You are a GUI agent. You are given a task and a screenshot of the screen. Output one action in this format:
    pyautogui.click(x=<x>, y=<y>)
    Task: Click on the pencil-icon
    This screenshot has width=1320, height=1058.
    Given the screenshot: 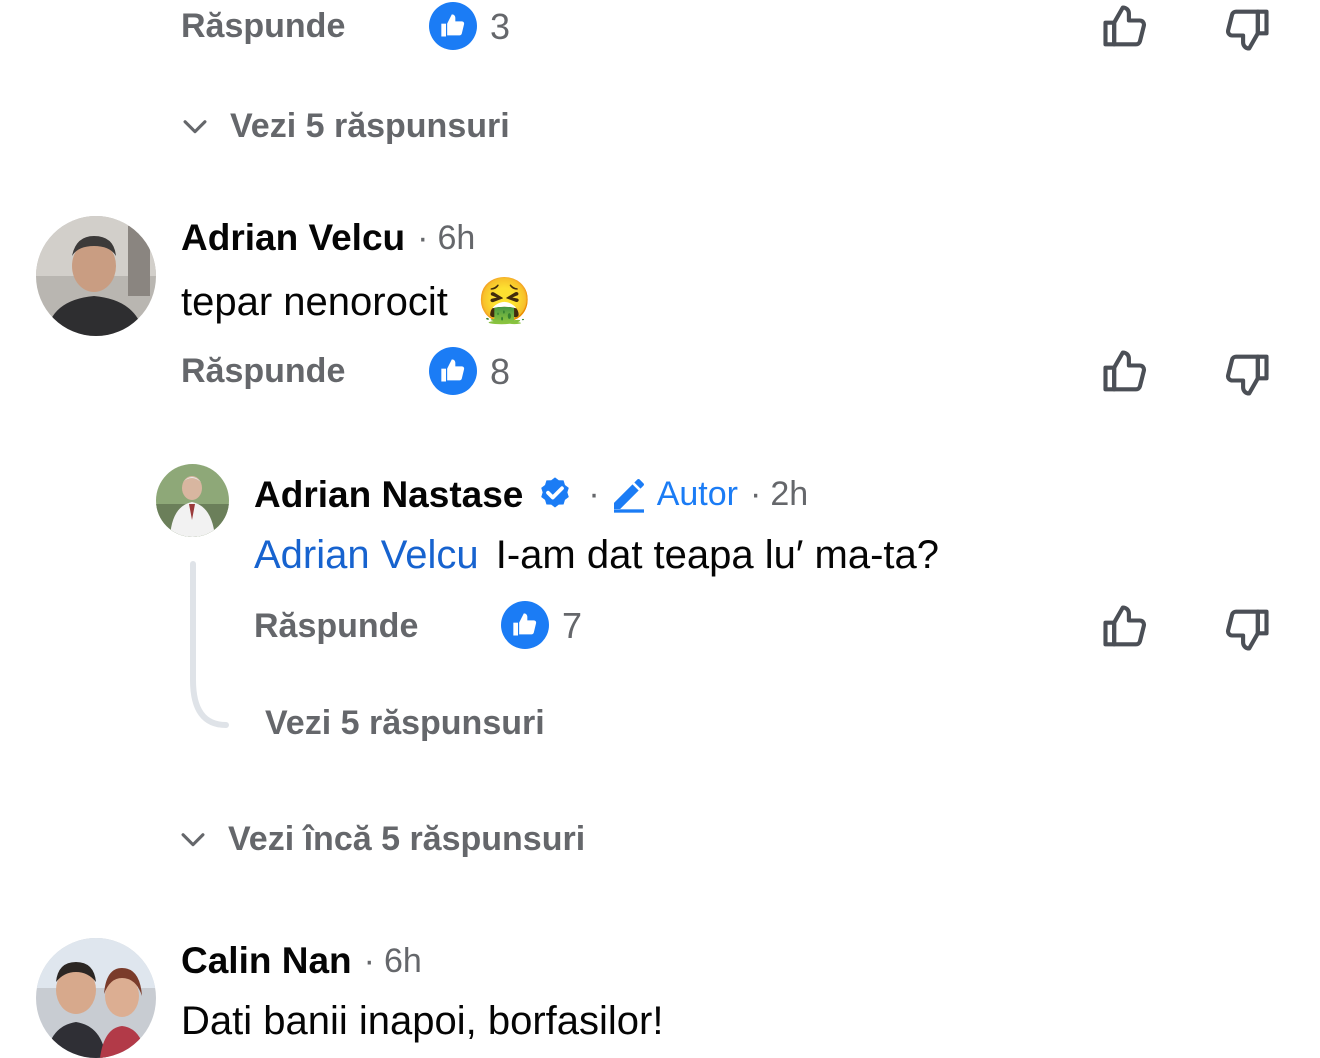 What is the action you would take?
    pyautogui.click(x=628, y=496)
    